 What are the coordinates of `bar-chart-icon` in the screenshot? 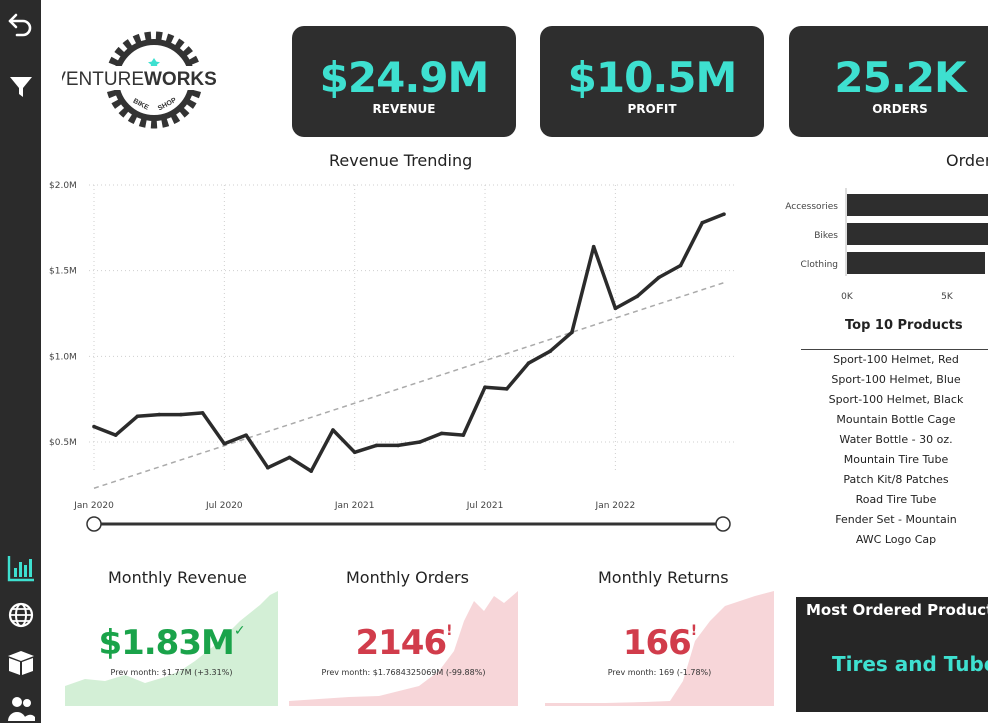 It's located at (20, 568).